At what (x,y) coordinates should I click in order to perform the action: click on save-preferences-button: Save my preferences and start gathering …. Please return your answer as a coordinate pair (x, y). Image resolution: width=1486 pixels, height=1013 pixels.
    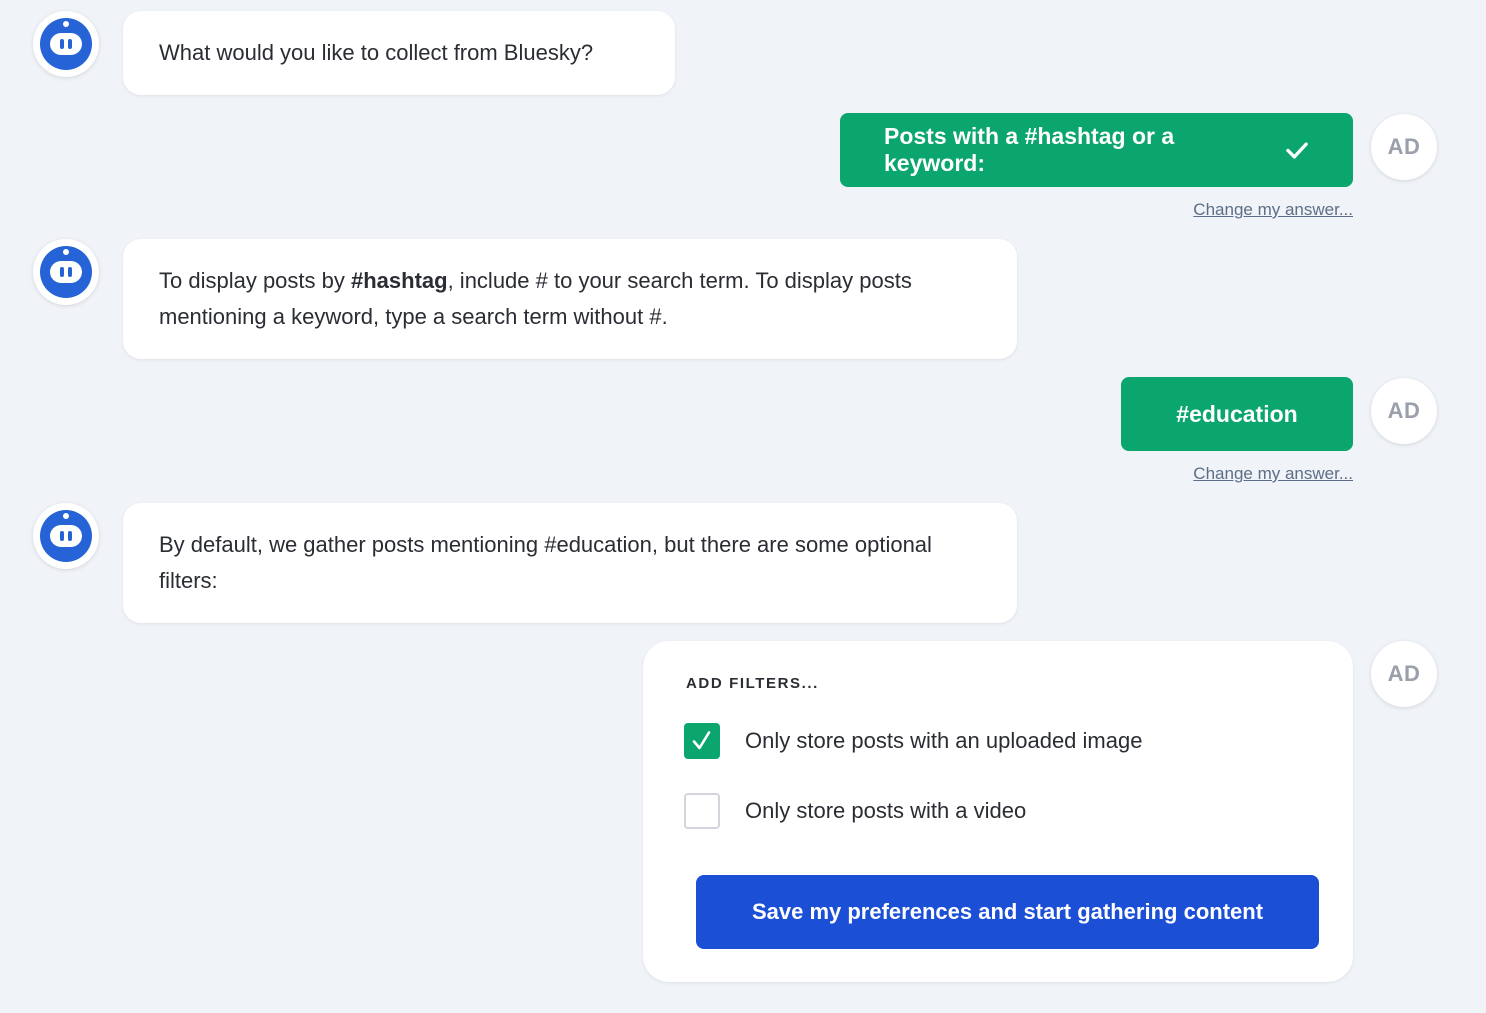
    Looking at the image, I should click on (1007, 912).